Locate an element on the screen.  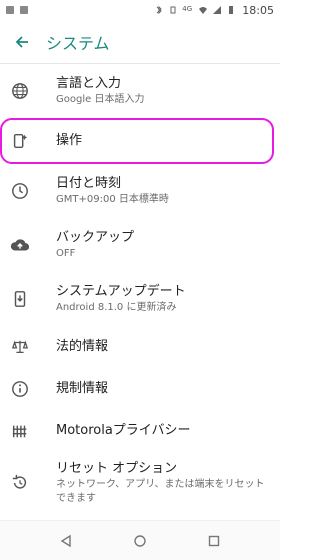
system-update-icon is located at coordinates (20, 299).